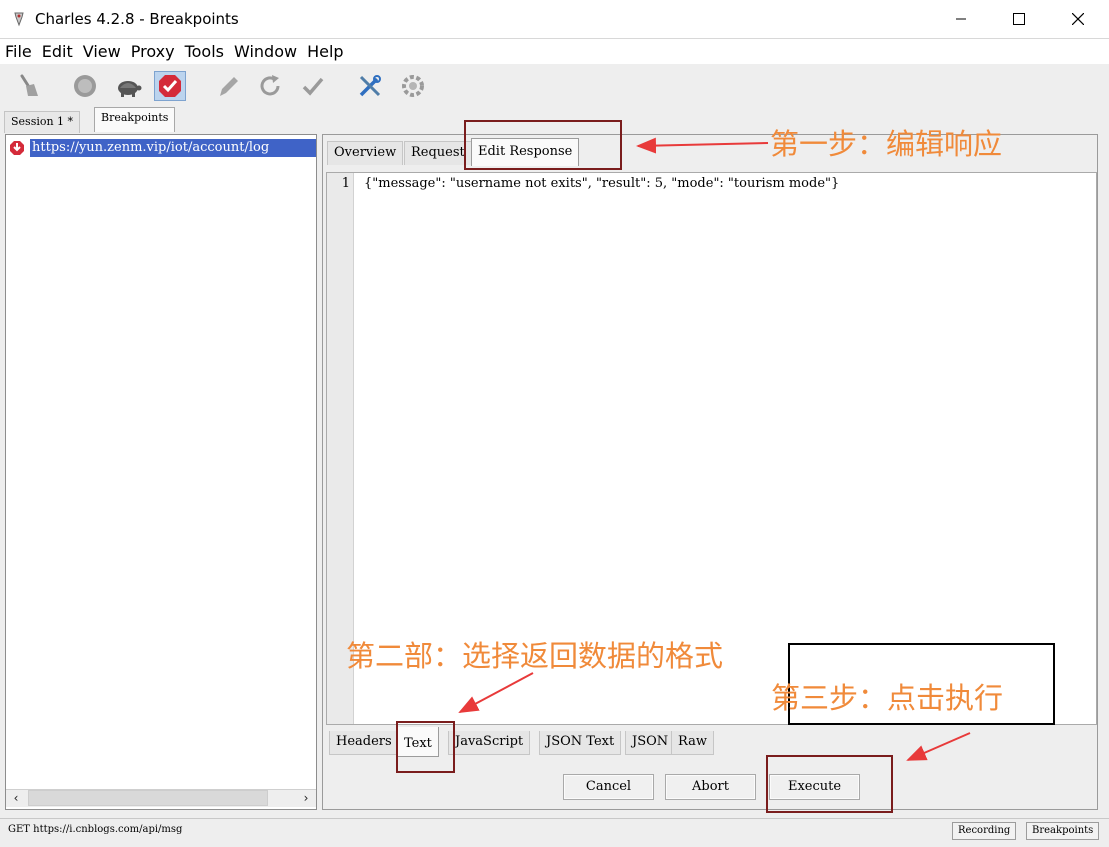 The image size is (1109, 847). What do you see at coordinates (886, 144) in the screenshot?
I see `annotation-step1: 第一步：编辑响应` at bounding box center [886, 144].